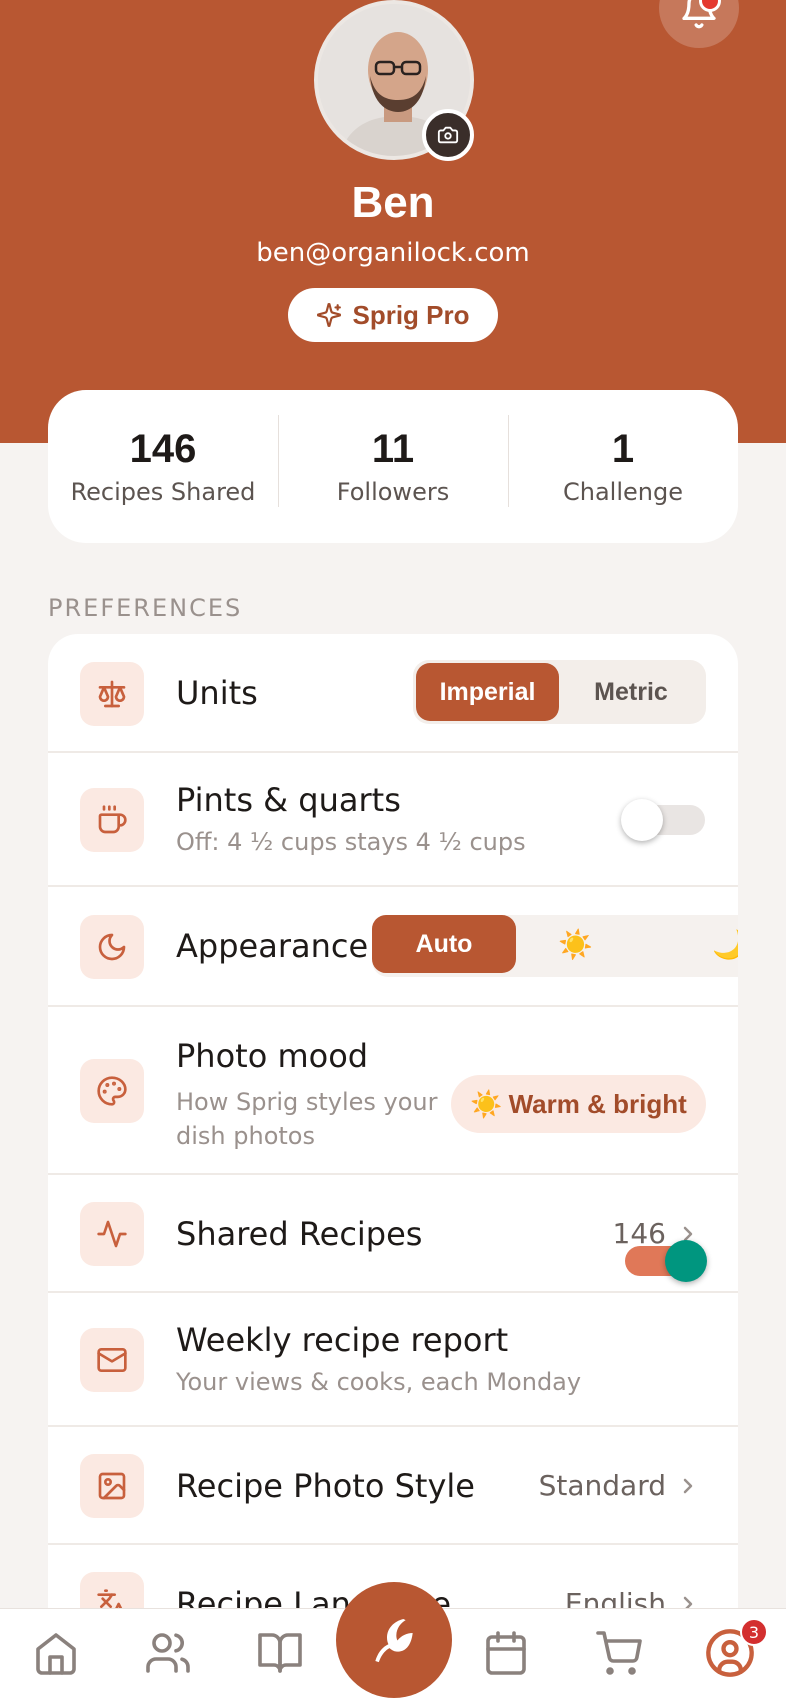 The height and width of the screenshot is (1704, 786). What do you see at coordinates (299, 1234) in the screenshot?
I see `row-title: Shared Recipes` at bounding box center [299, 1234].